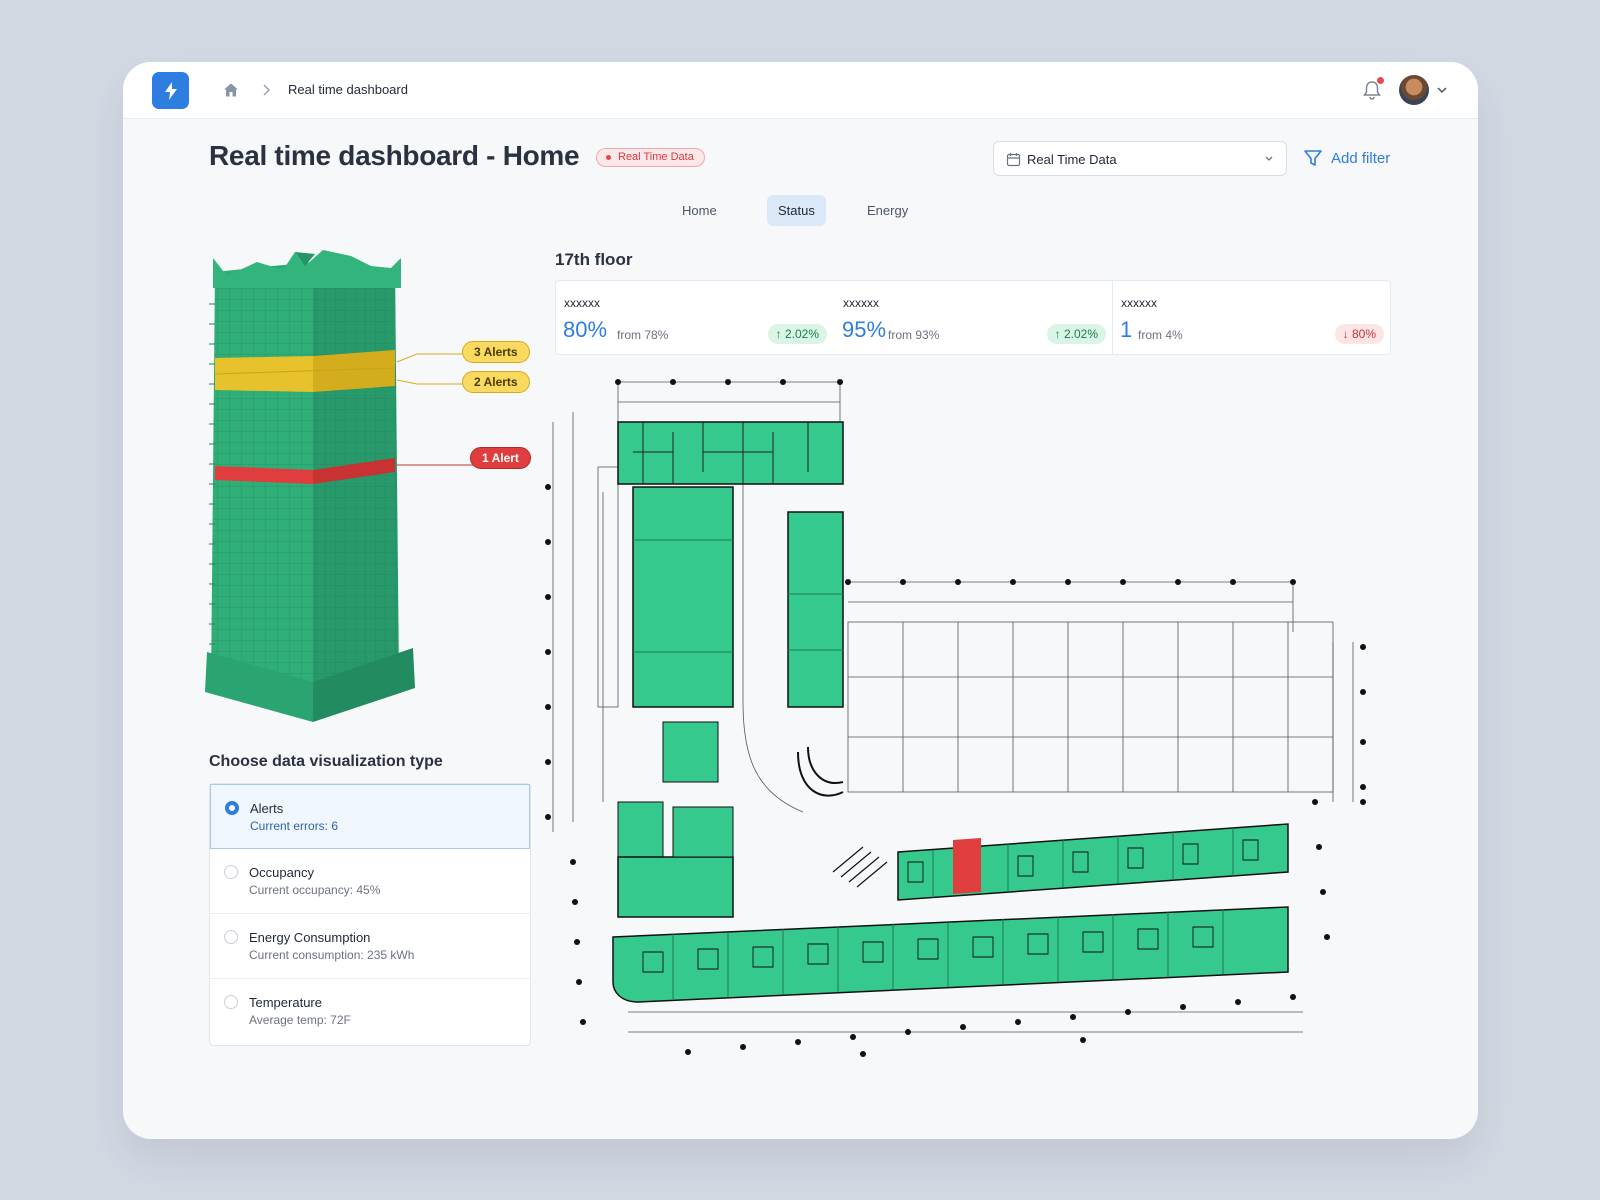 This screenshot has width=1600, height=1200. I want to click on viz-option-sub: Current errors: 6, so click(294, 826).